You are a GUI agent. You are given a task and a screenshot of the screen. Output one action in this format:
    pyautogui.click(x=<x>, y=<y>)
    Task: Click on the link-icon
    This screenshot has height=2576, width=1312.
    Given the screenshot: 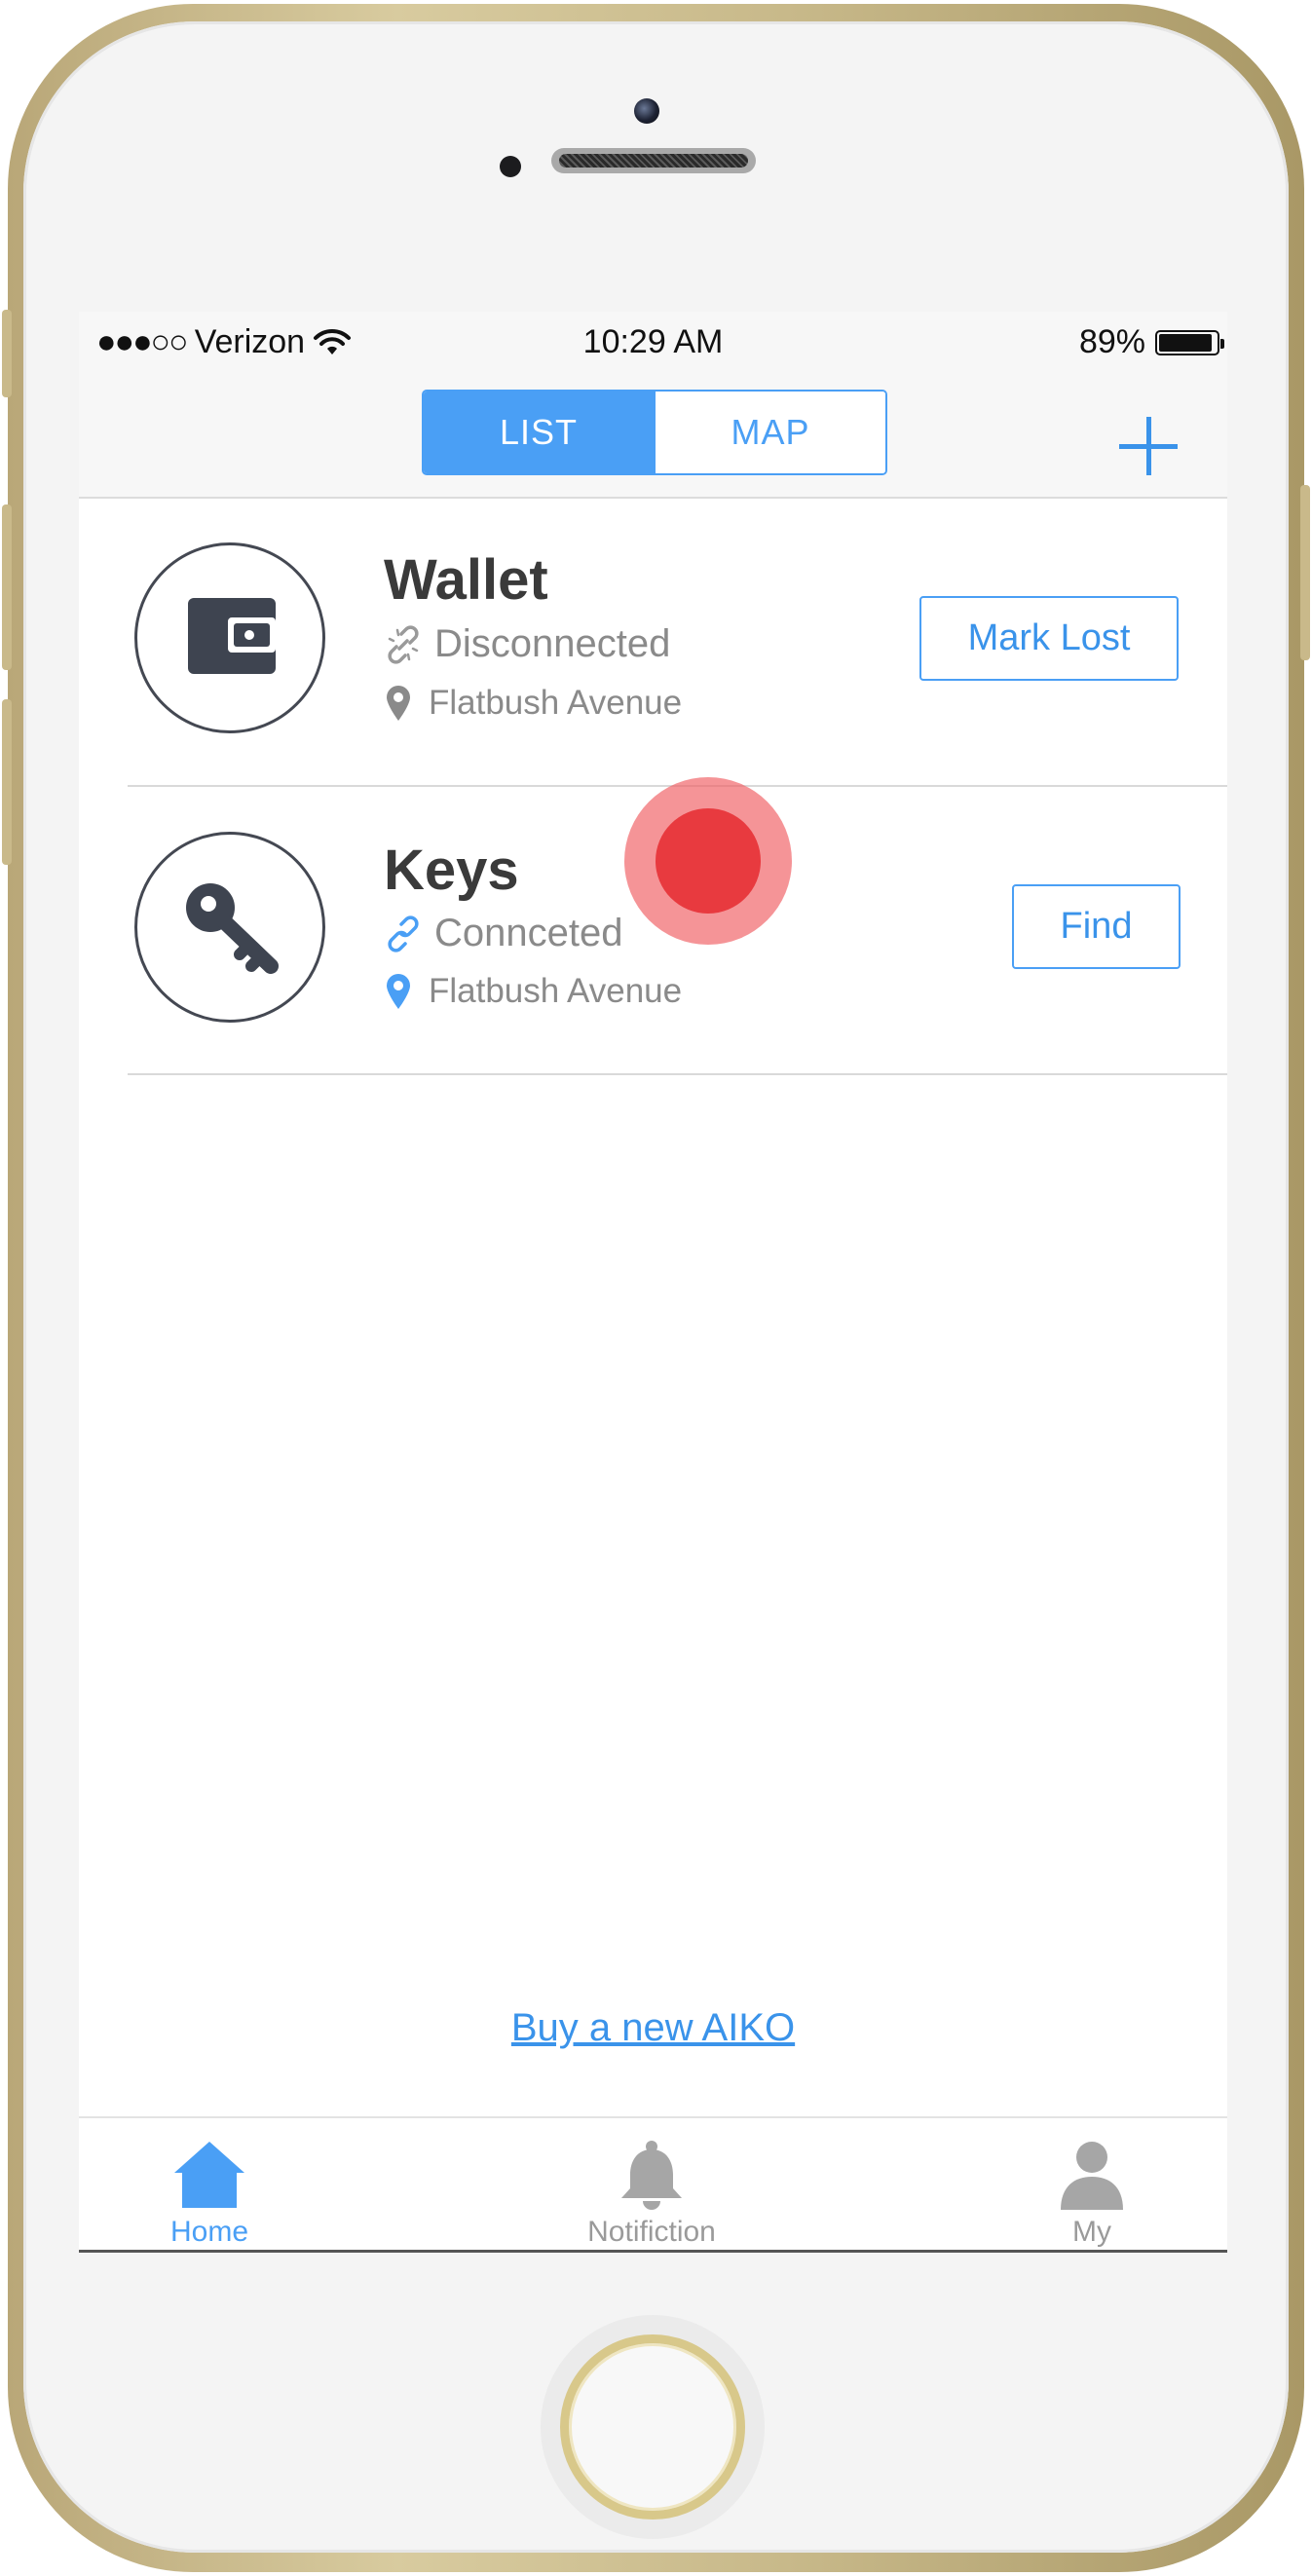 What is the action you would take?
    pyautogui.click(x=403, y=933)
    